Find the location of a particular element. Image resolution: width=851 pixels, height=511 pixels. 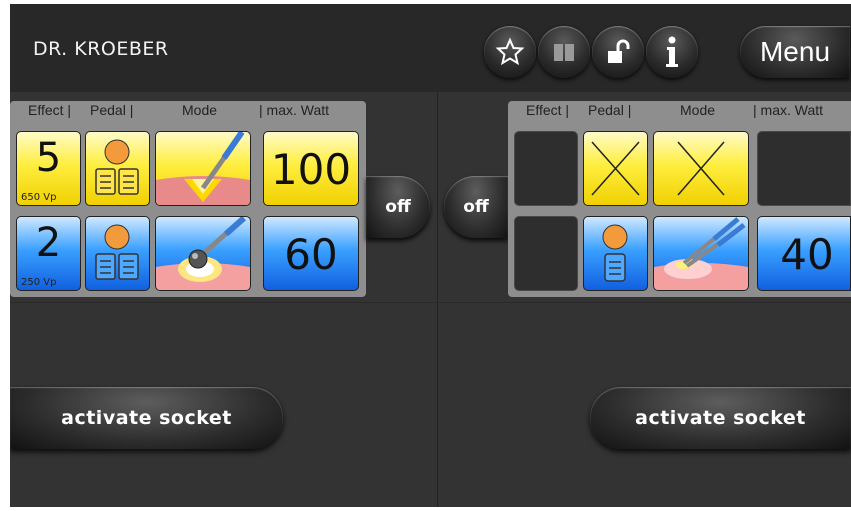

cut-mode-tile is located at coordinates (203, 168).